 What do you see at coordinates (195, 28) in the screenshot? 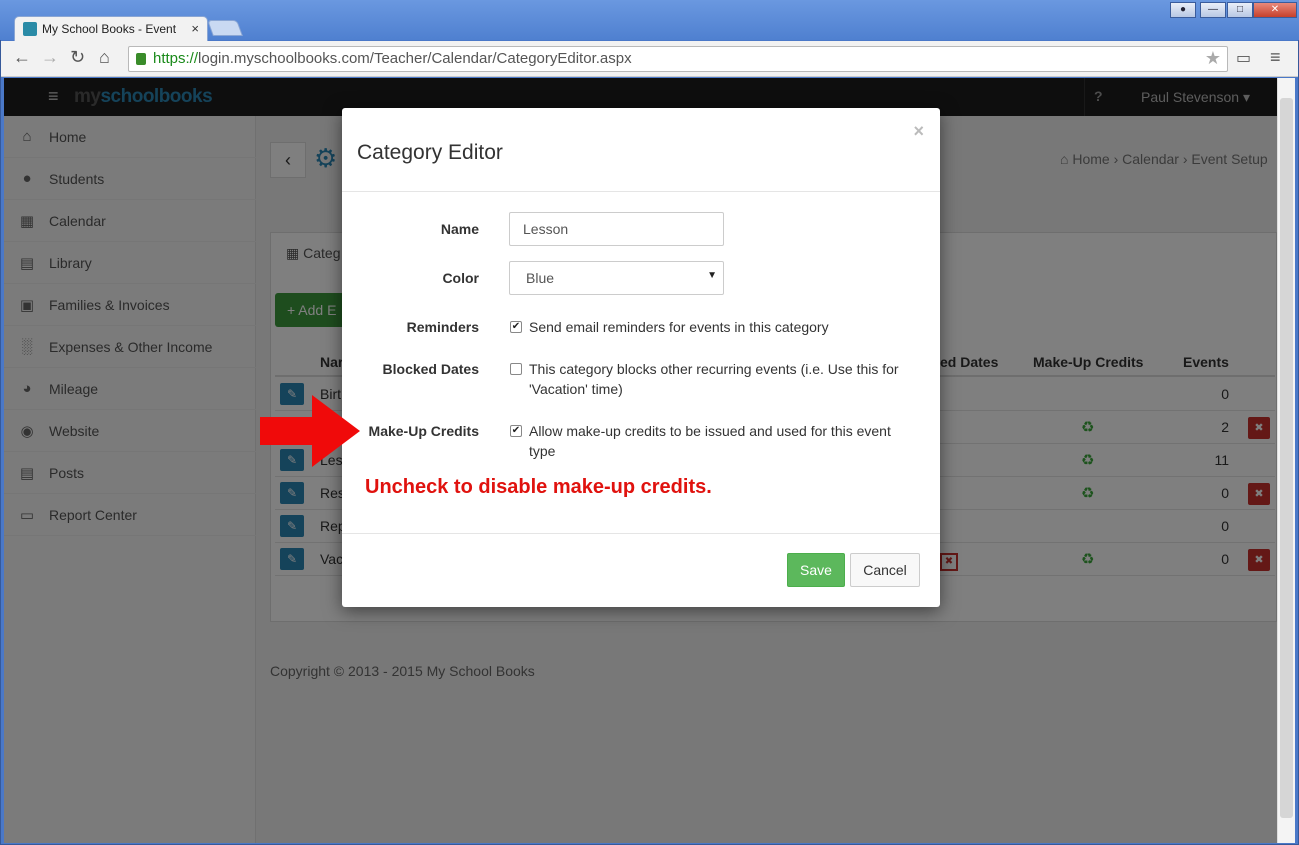
I see `tab-close-icon: ×` at bounding box center [195, 28].